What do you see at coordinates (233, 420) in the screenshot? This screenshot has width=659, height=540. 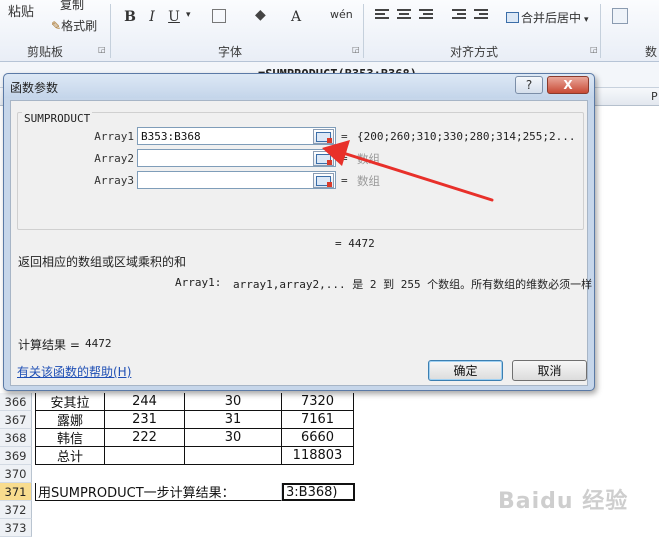 I see `cell-c: 31` at bounding box center [233, 420].